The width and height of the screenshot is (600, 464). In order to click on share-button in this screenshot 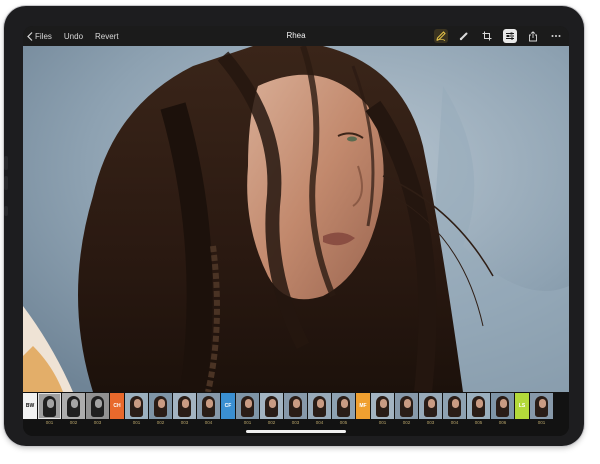, I will do `click(533, 36)`.